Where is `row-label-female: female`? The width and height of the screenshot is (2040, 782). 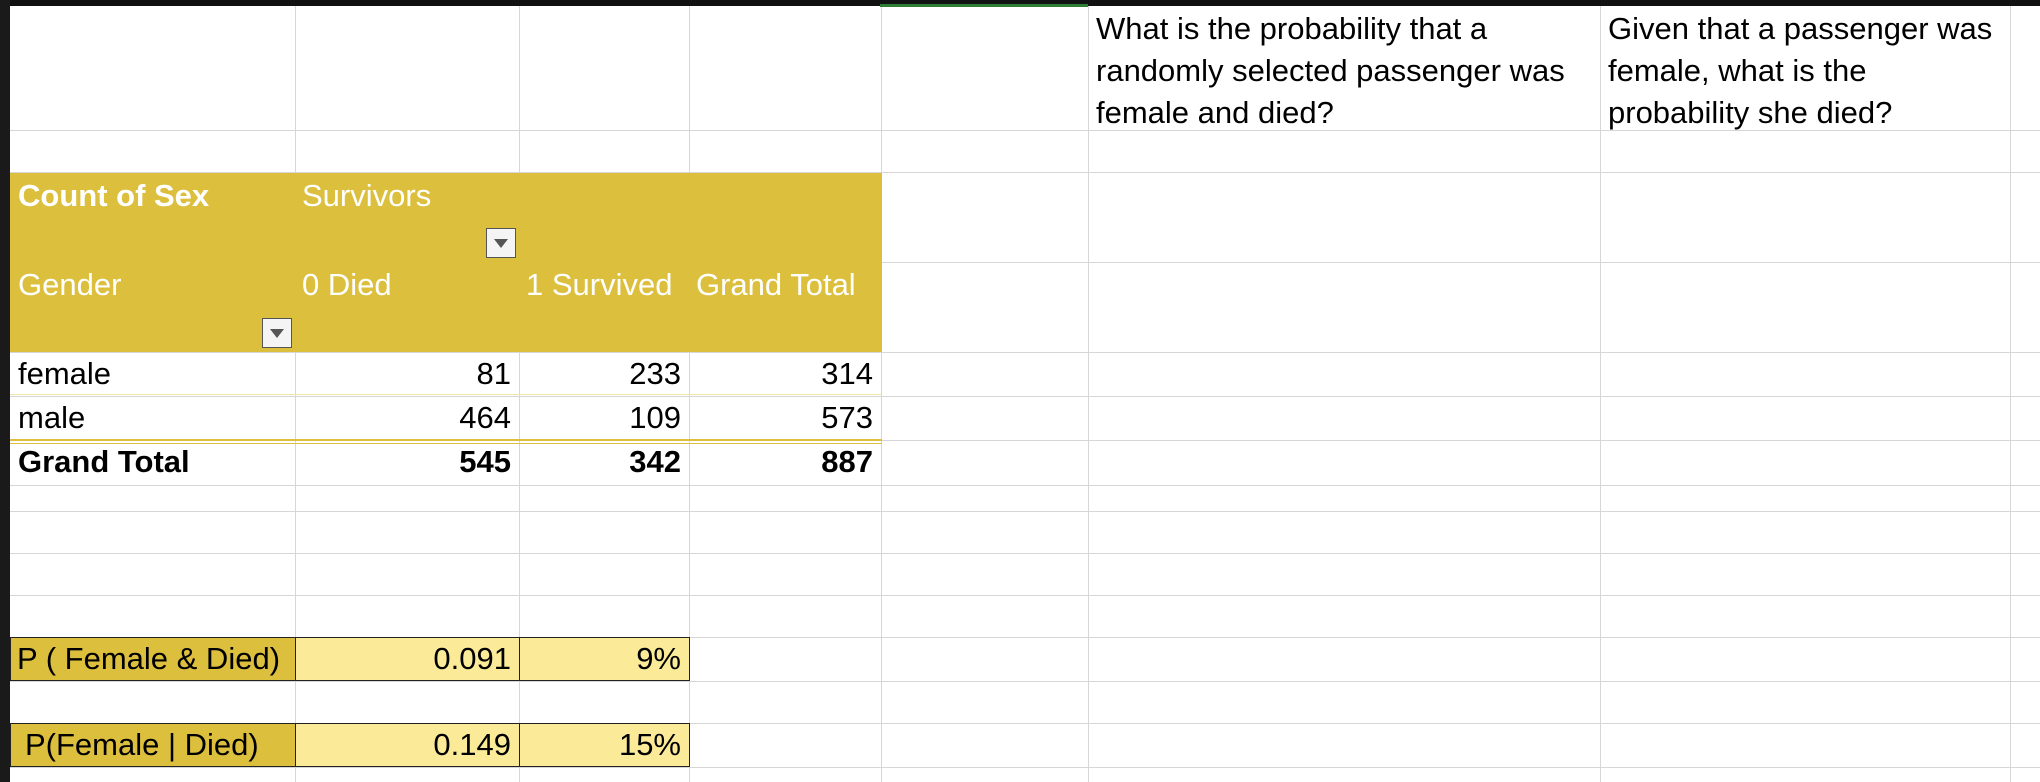 row-label-female: female is located at coordinates (152, 374).